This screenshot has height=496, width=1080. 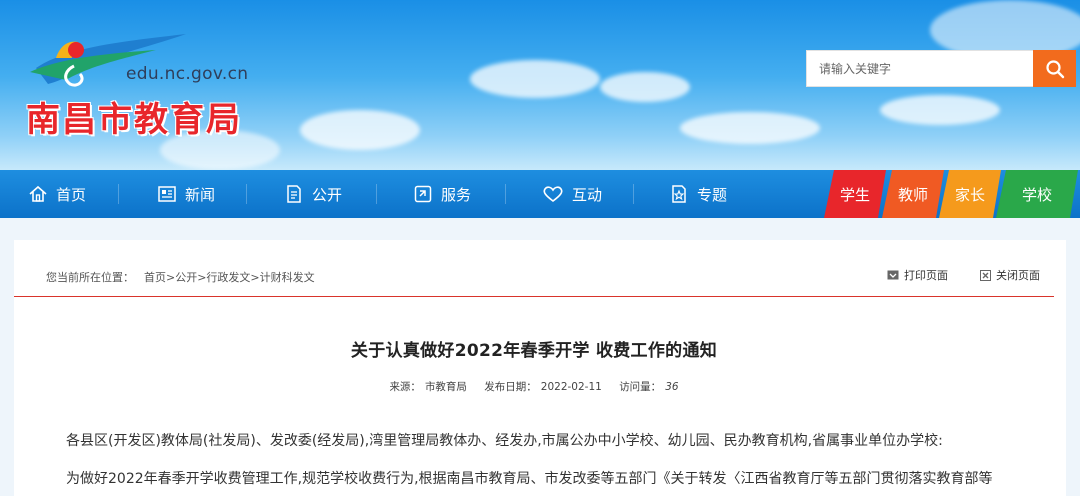 What do you see at coordinates (229, 277) in the screenshot?
I see `breadcrumb-path: 首页>公开>行政发文>计财科发文` at bounding box center [229, 277].